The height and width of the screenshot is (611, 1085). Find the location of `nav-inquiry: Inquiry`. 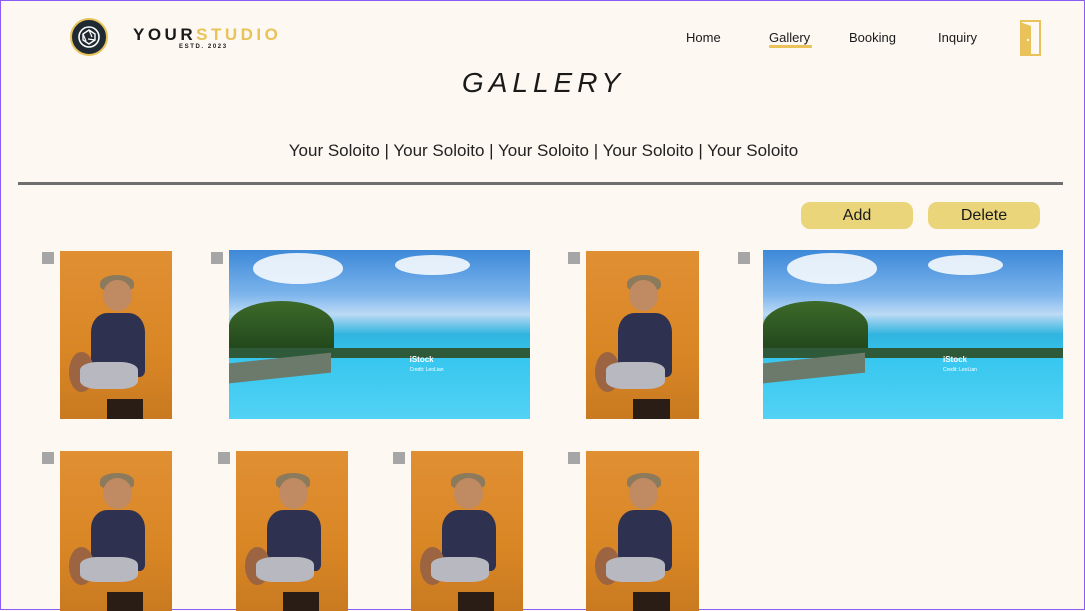

nav-inquiry: Inquiry is located at coordinates (957, 37).